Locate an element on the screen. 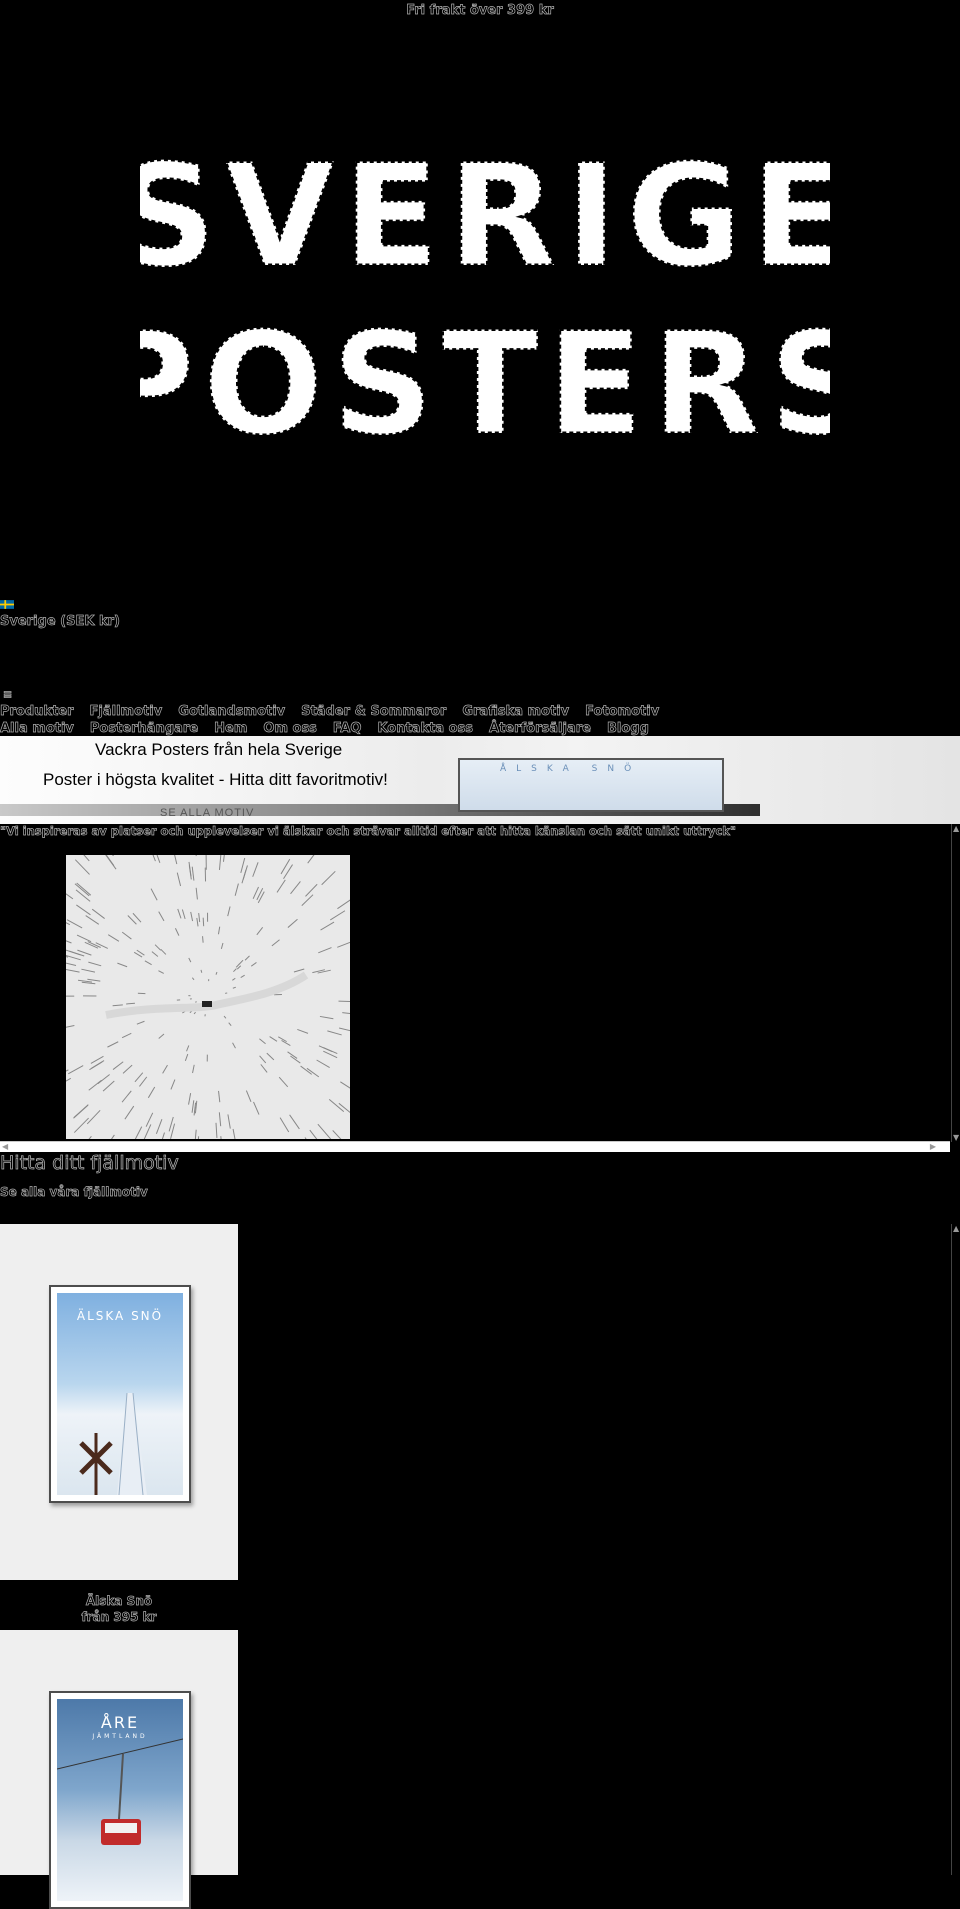 This screenshot has width=960, height=1909. nav-item-gotlandsmotiv: Gotlandsmotiv is located at coordinates (231, 711).